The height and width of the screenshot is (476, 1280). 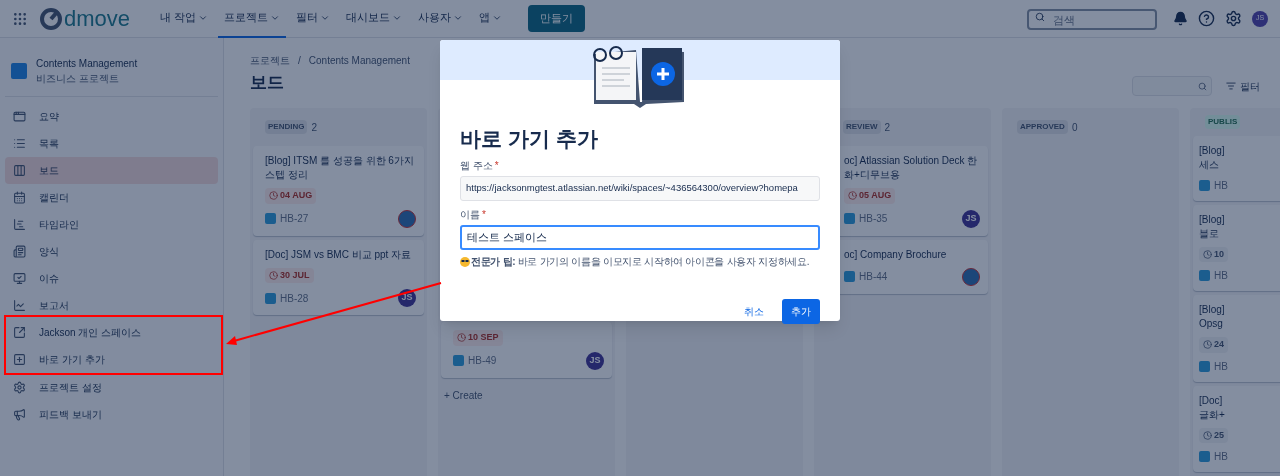 What do you see at coordinates (640, 188) in the screenshot?
I see `url-input-field: https://jacksonmgtest.atlassian.net/wiki/spaces/~436564300/overview?homepa` at bounding box center [640, 188].